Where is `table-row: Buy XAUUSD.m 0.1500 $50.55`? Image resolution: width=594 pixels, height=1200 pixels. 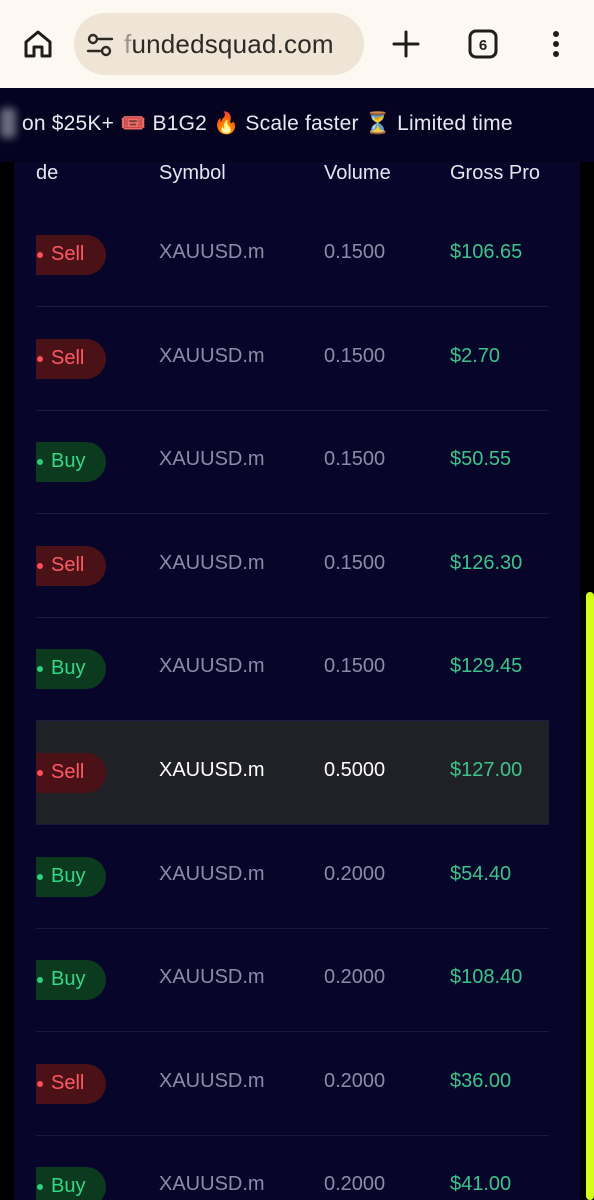 table-row: Buy XAUUSD.m 0.1500 $50.55 is located at coordinates (292, 462).